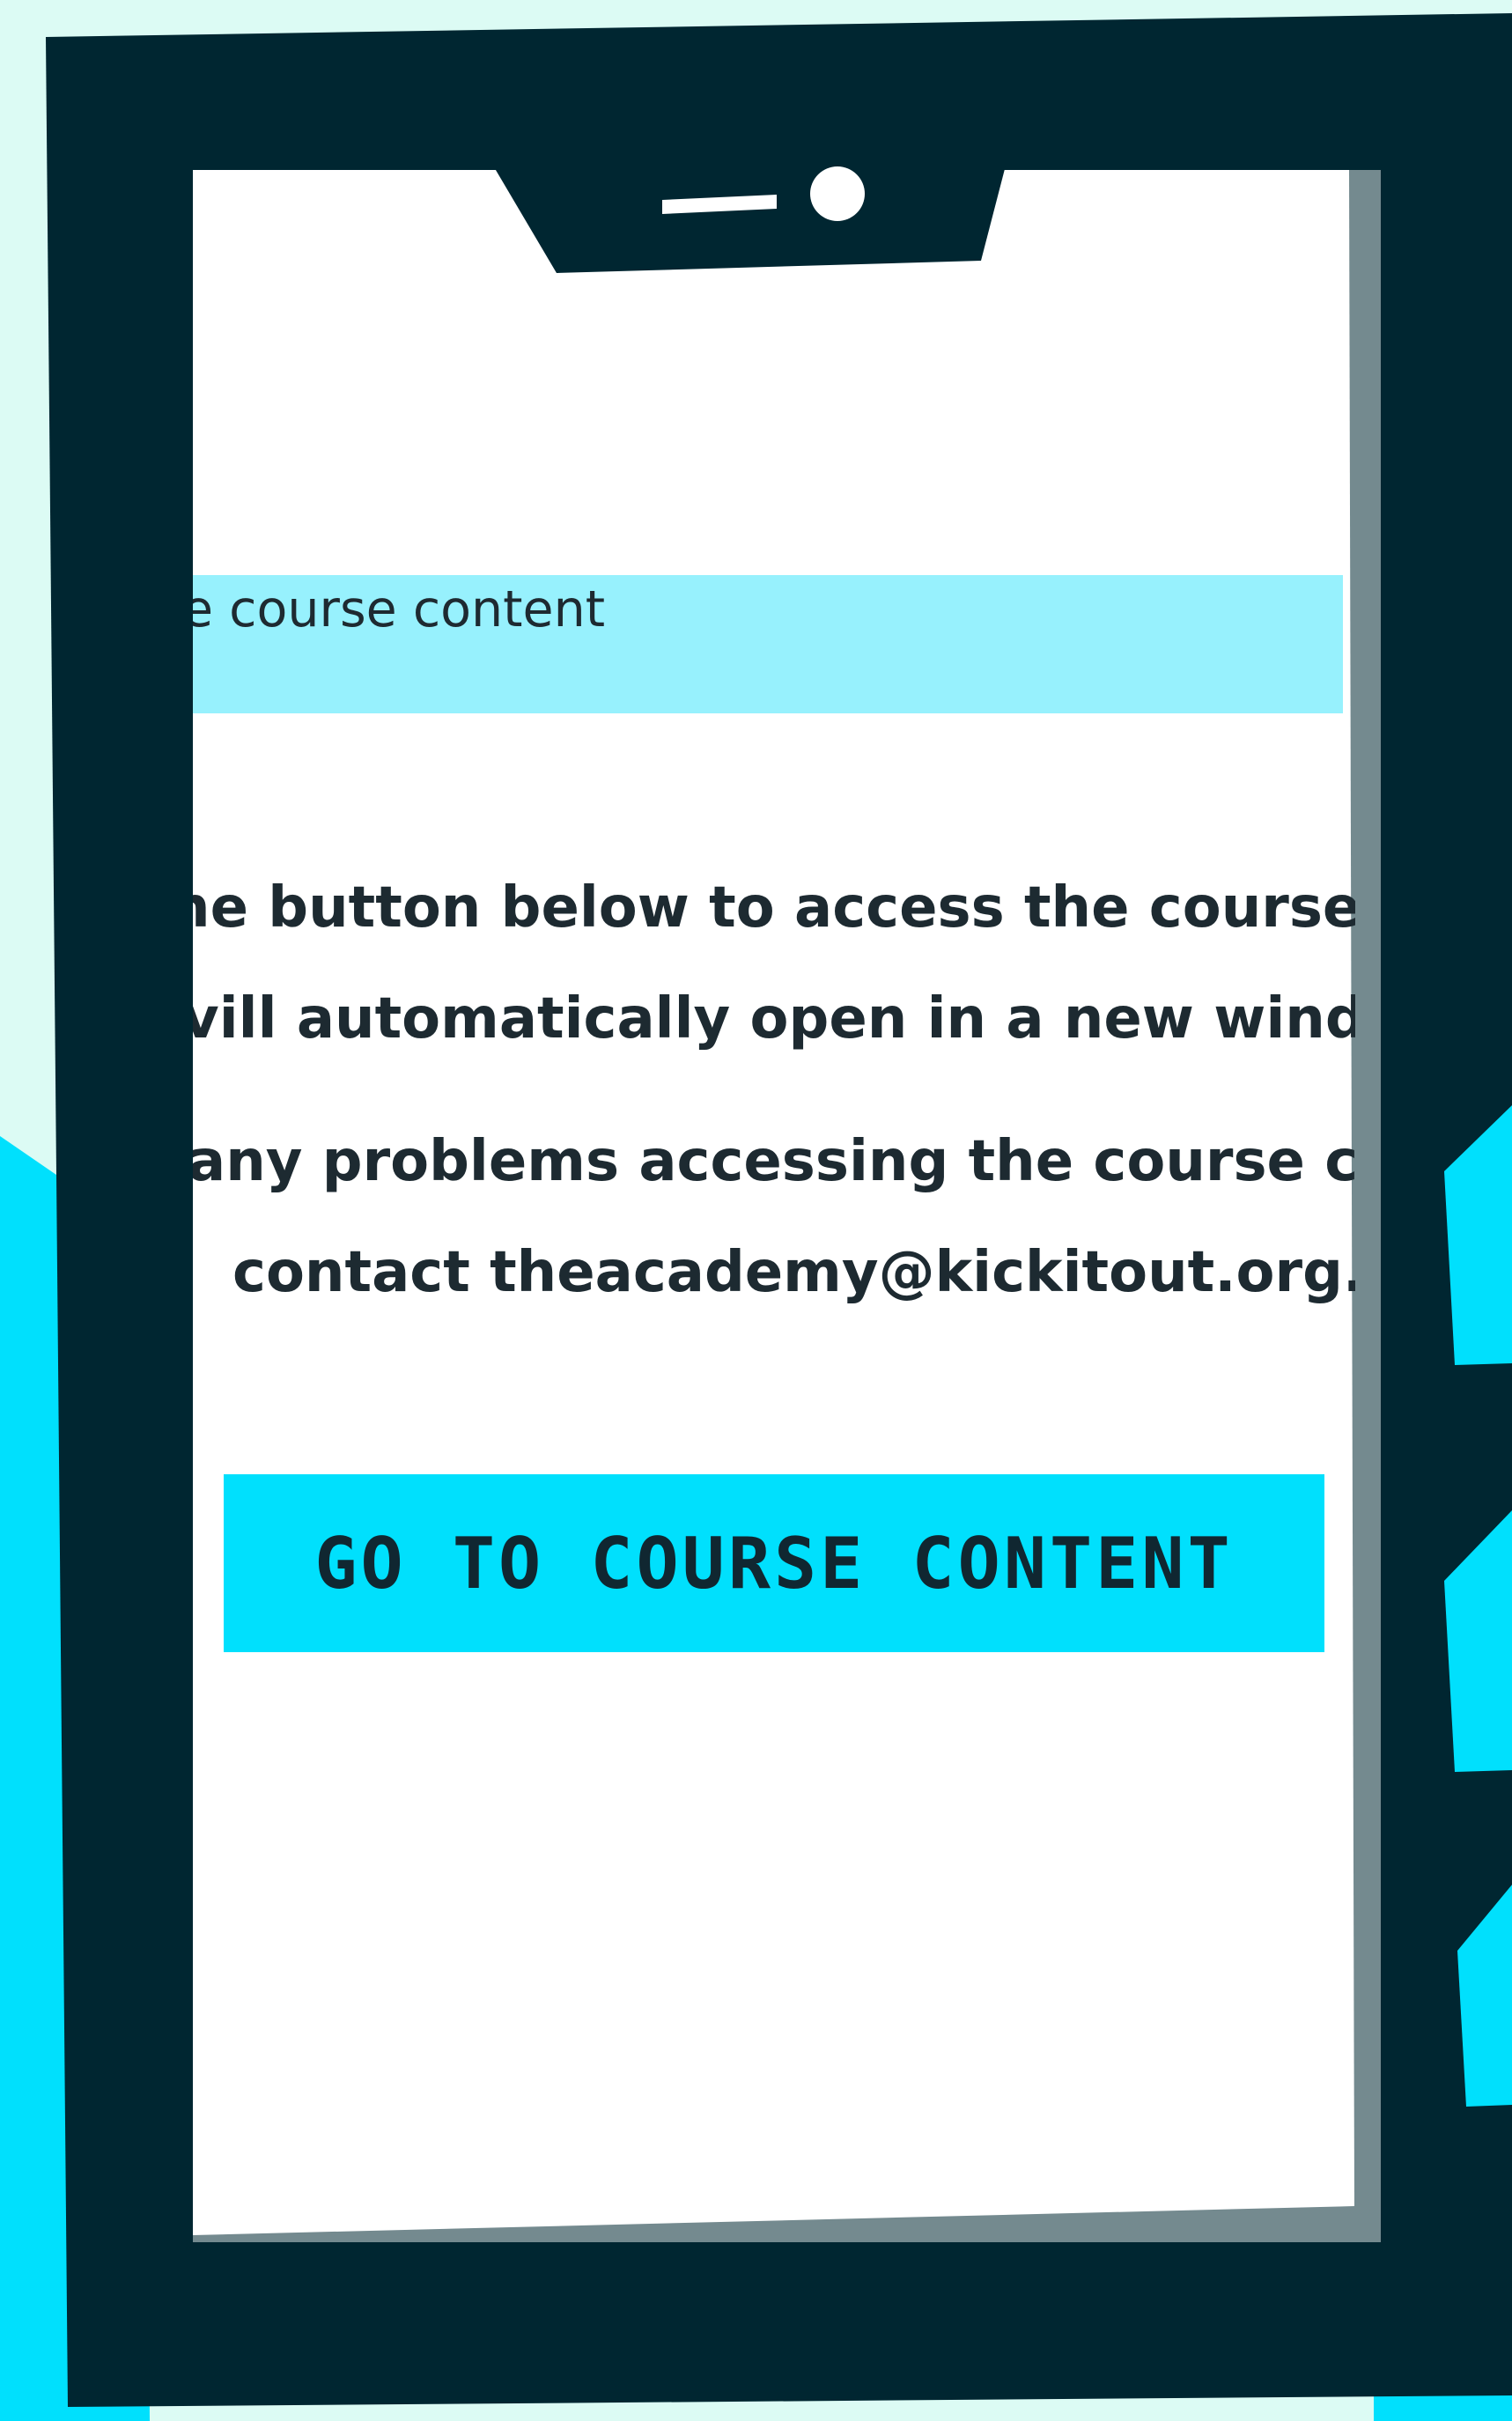 The image size is (1512, 2421). What do you see at coordinates (774, 1019) in the screenshot?
I see `instructions-line-2: vill automatically open in a new window` at bounding box center [774, 1019].